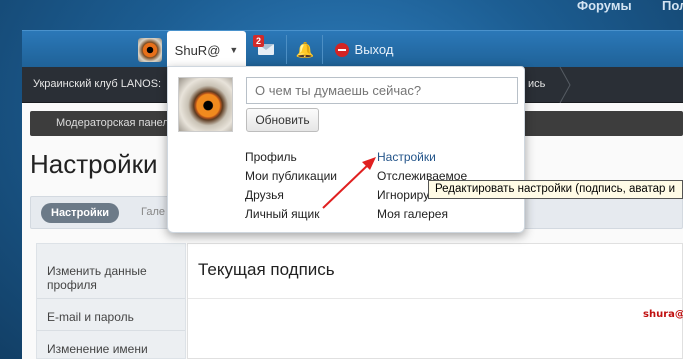 This screenshot has height=359, width=683. I want to click on page-title: Настройки, so click(94, 164).